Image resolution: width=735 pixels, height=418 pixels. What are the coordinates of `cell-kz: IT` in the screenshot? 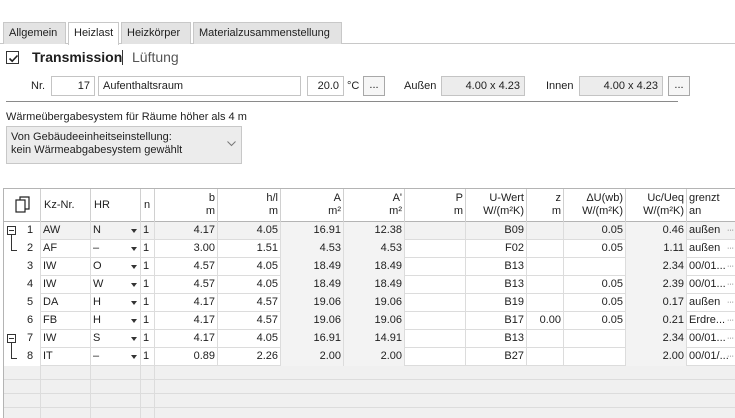 It's located at (66, 357).